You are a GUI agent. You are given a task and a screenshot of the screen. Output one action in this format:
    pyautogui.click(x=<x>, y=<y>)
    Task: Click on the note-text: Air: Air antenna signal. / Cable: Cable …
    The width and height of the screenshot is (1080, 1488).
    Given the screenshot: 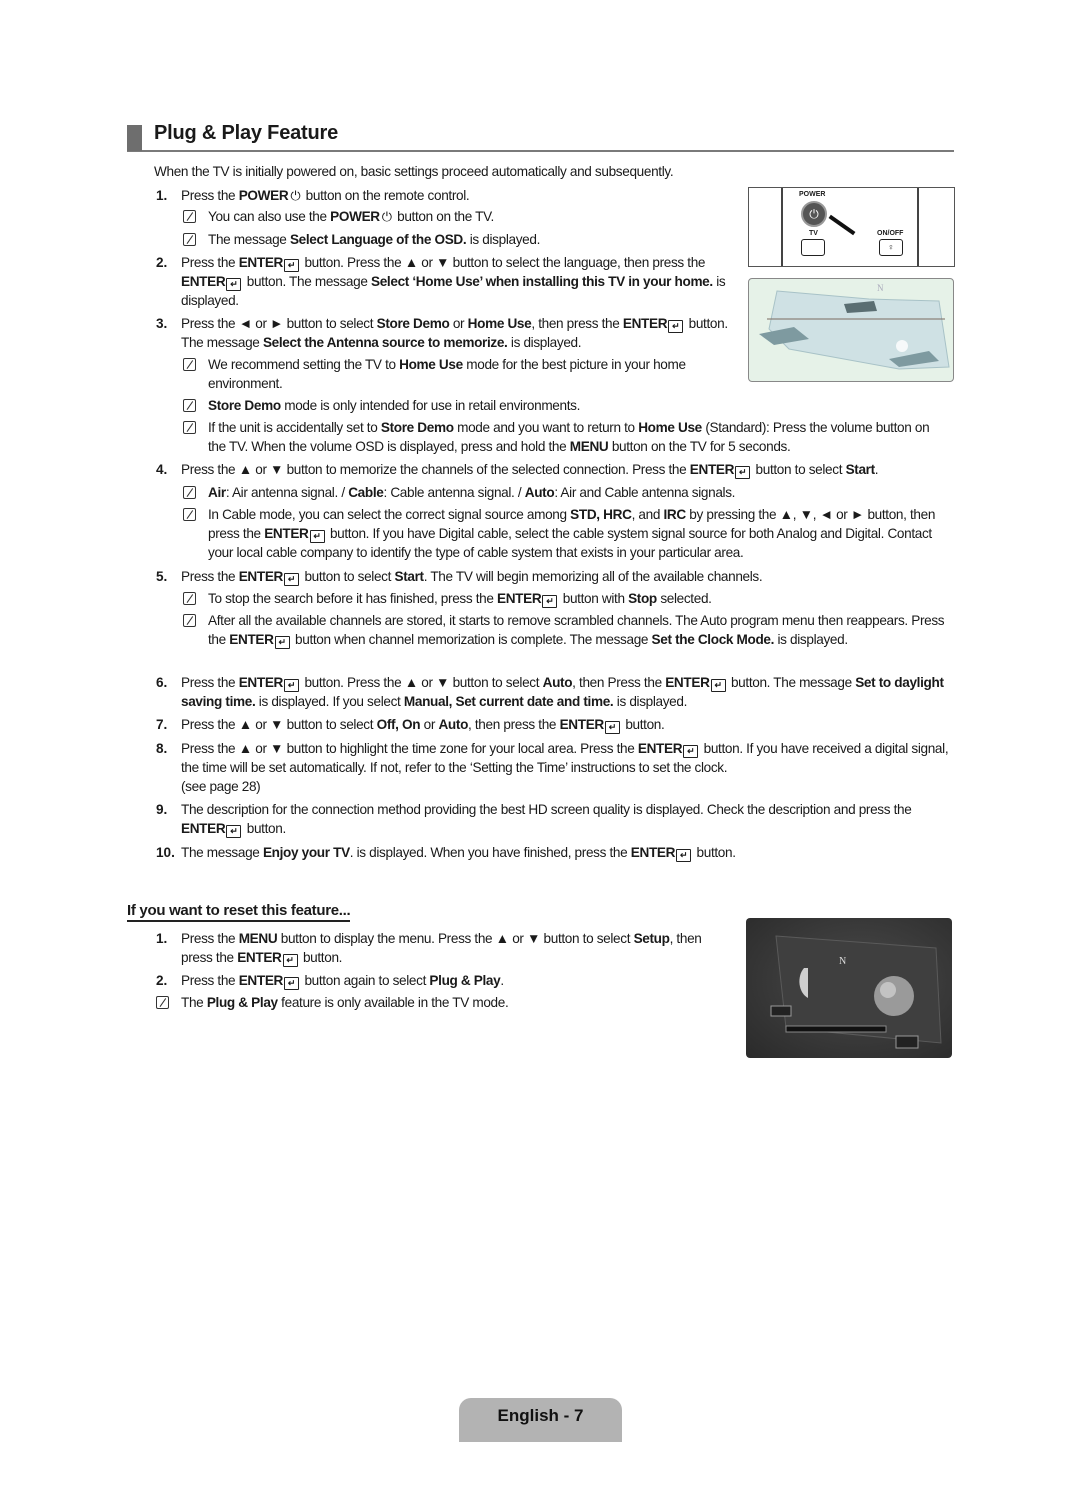 What is the action you would take?
    pyautogui.click(x=472, y=492)
    